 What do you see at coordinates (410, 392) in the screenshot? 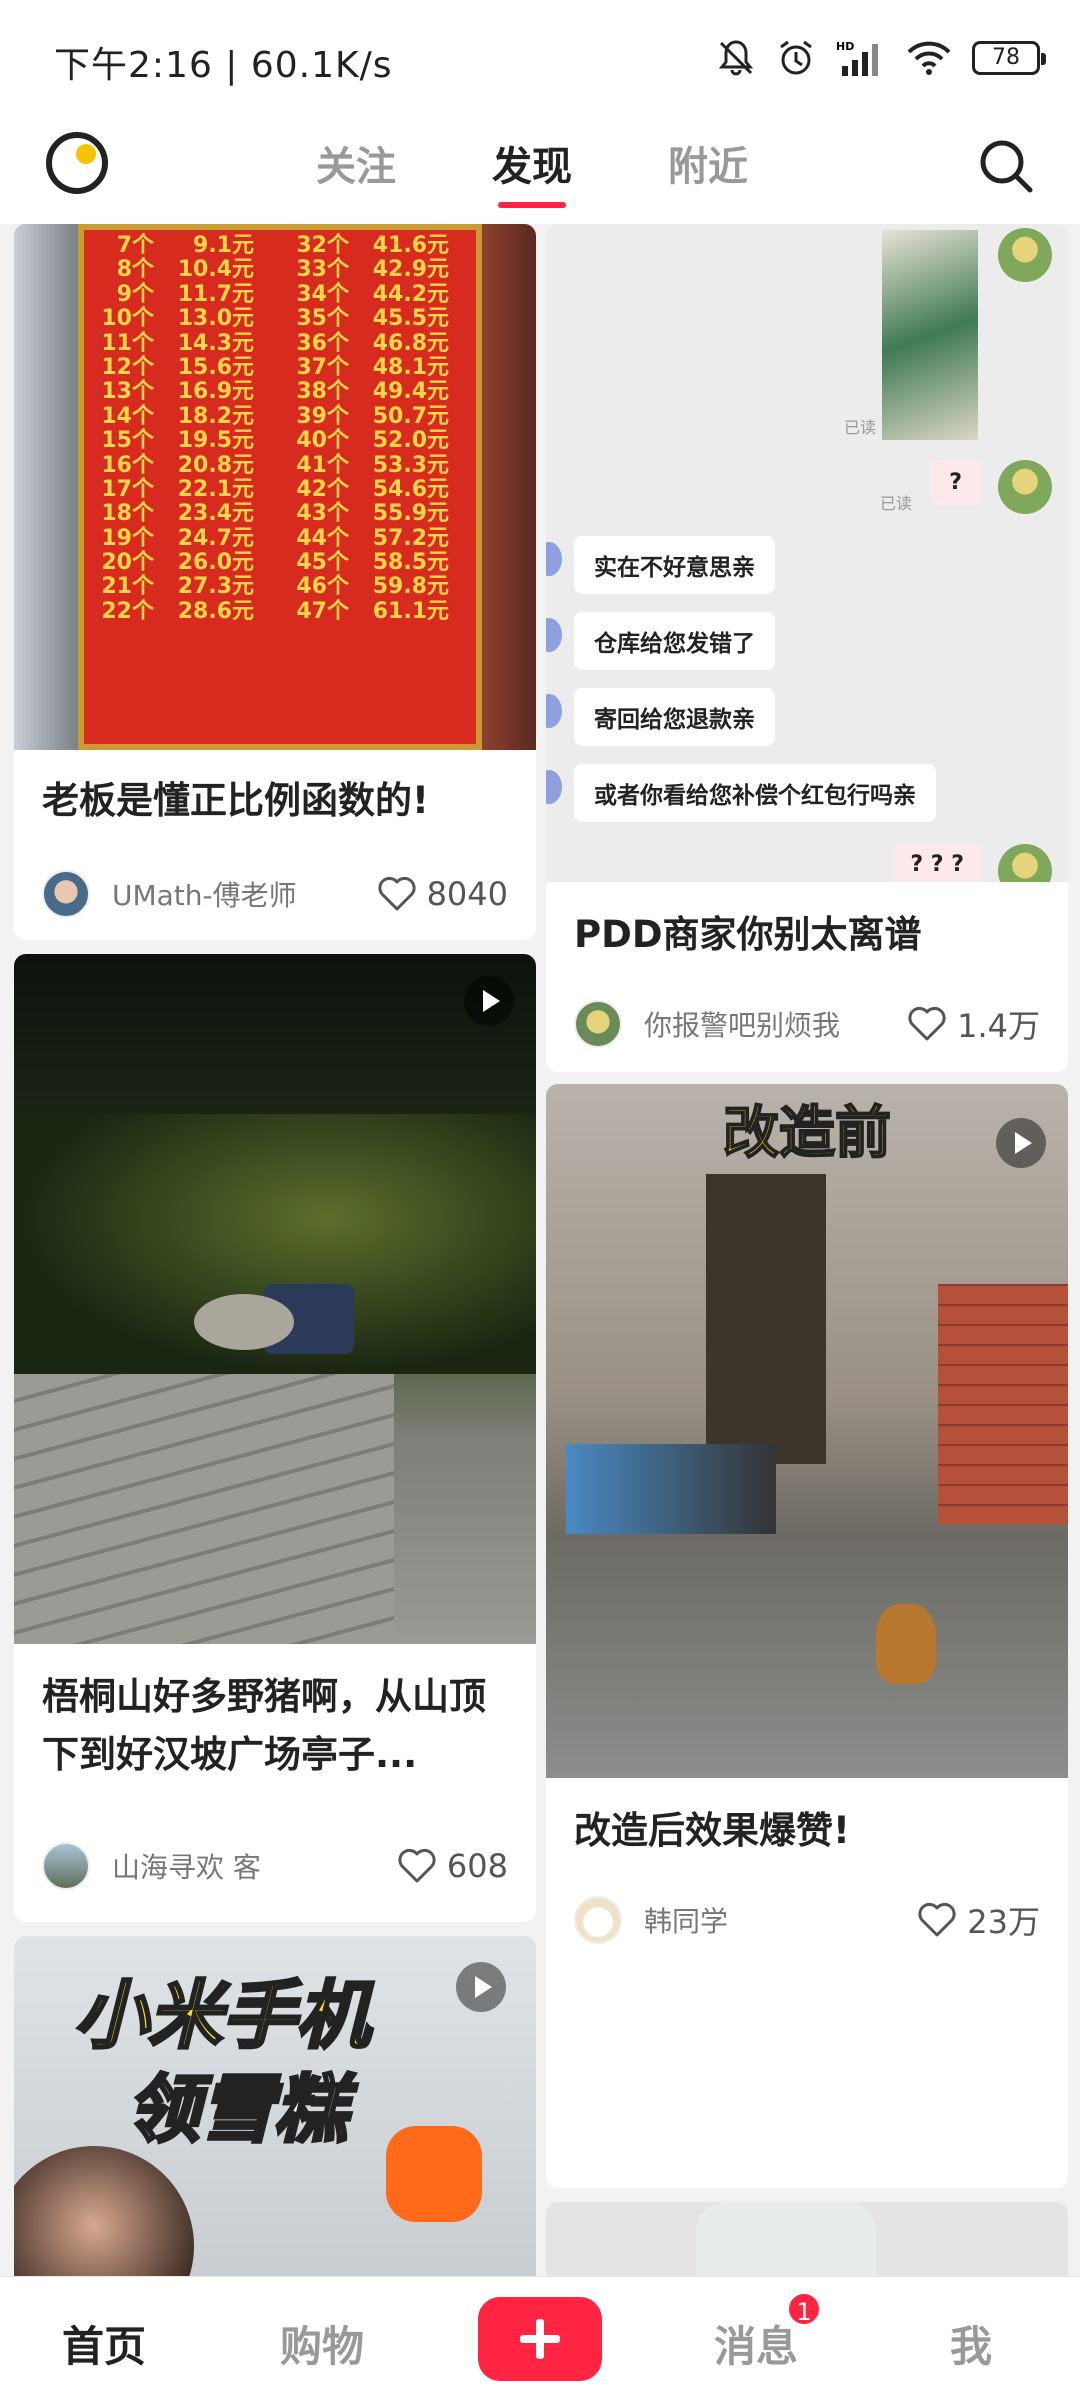
I see `price-cell: 49.4元` at bounding box center [410, 392].